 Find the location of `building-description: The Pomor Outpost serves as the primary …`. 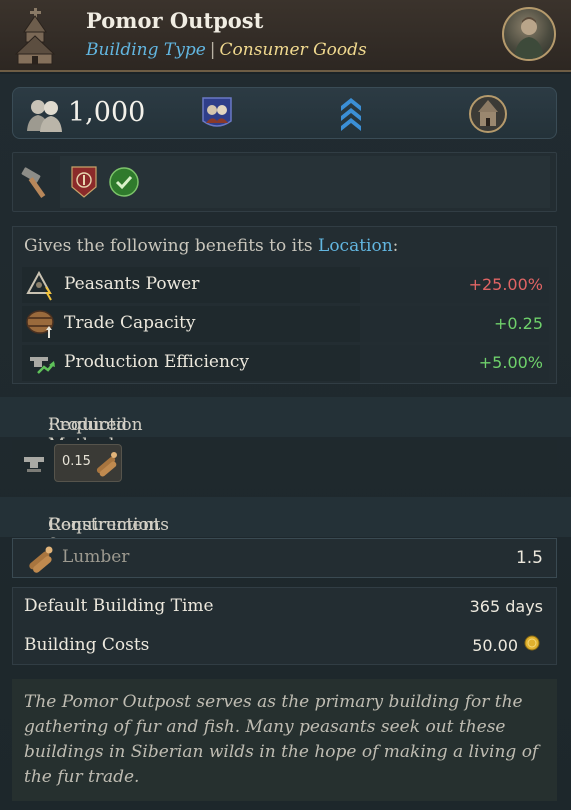

building-description: The Pomor Outpost serves as the primary … is located at coordinates (281, 739).